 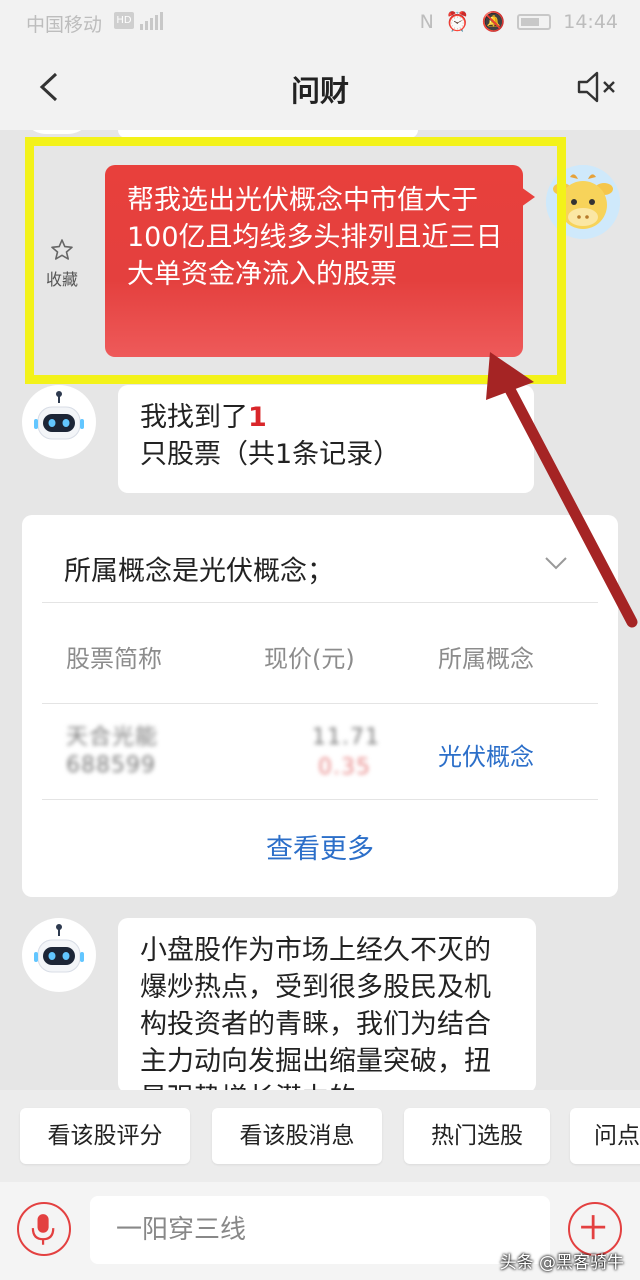 What do you see at coordinates (320, 261) in the screenshot?
I see `user-message-bubble: 帮我选出光伏概念中市值大于100亿且均线多头排列且近三日大单资金净流入的股票` at bounding box center [320, 261].